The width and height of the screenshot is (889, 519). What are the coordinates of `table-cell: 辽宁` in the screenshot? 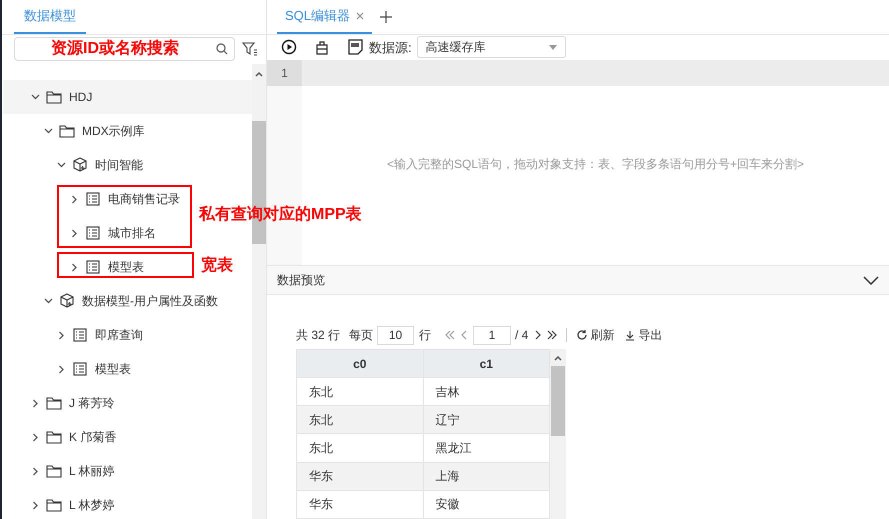 It's located at (486, 420).